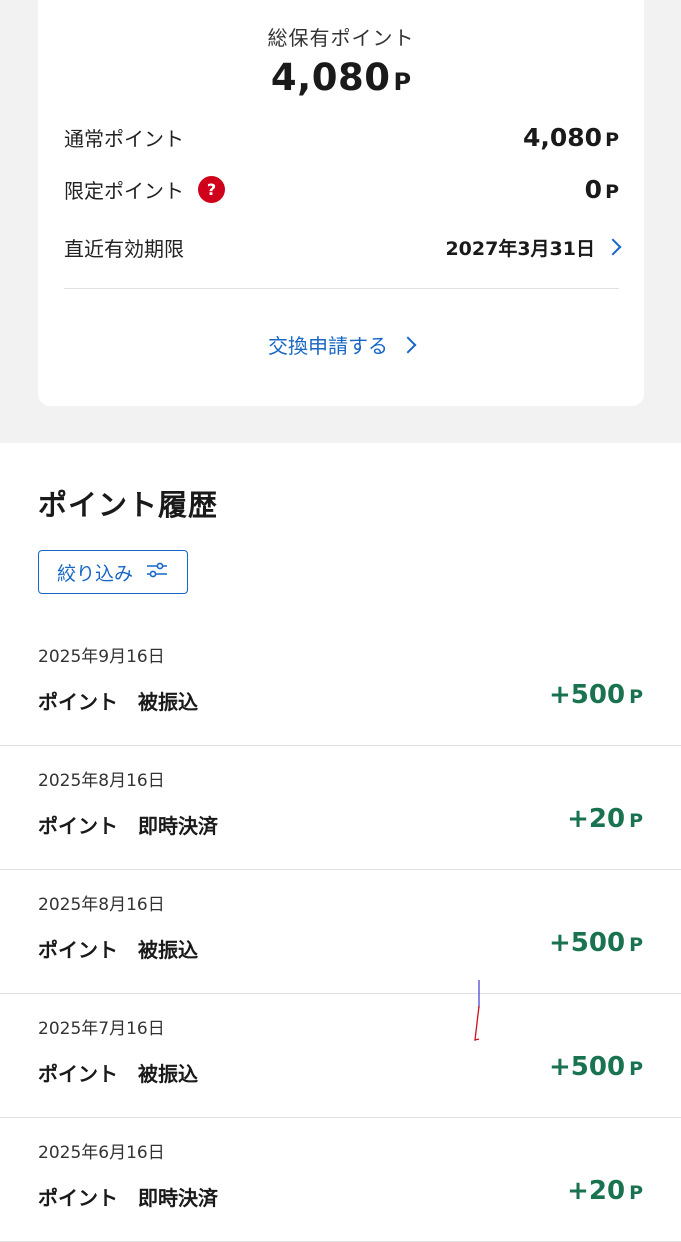 The image size is (681, 1242). I want to click on history-title: ポイント履歴, so click(128, 505).